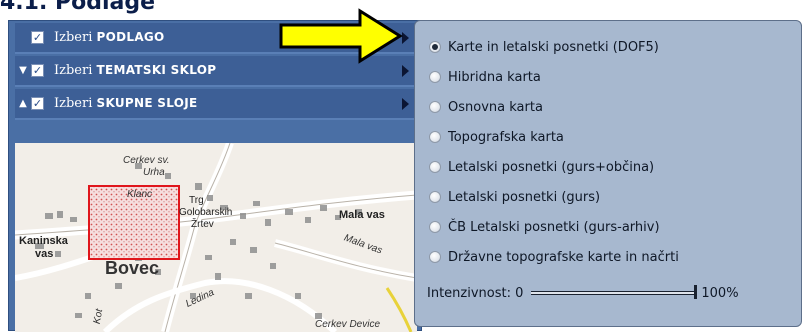 The height and width of the screenshot is (332, 806). I want to click on intensity-label: Intenzivnost: 0, so click(475, 293).